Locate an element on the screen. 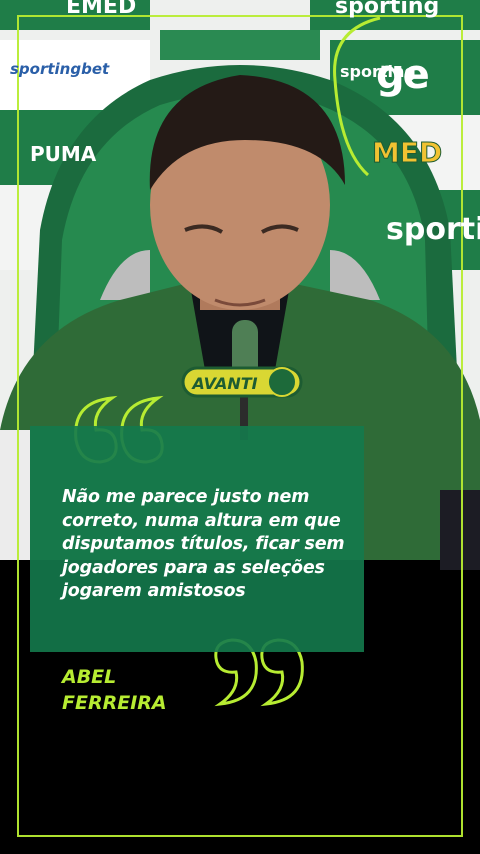 Image resolution: width=480 pixels, height=854 pixels. avanti-badge-text: AVANTI is located at coordinates (223, 383).